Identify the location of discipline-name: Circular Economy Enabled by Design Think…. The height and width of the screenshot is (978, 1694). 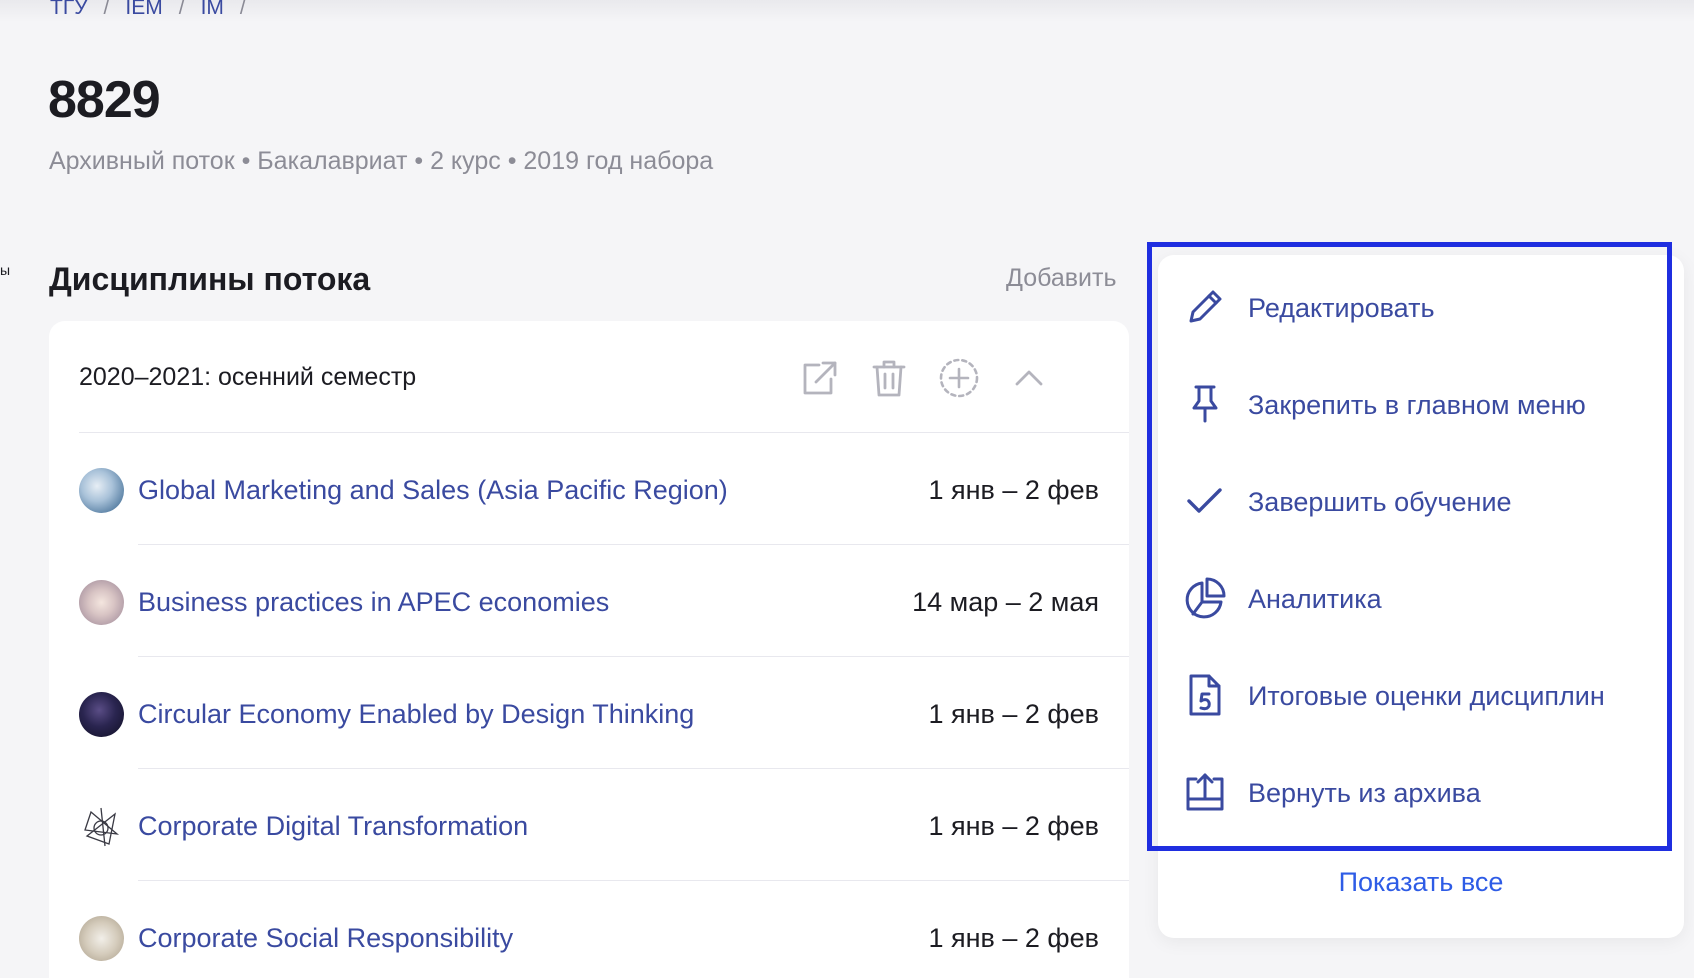
(416, 714).